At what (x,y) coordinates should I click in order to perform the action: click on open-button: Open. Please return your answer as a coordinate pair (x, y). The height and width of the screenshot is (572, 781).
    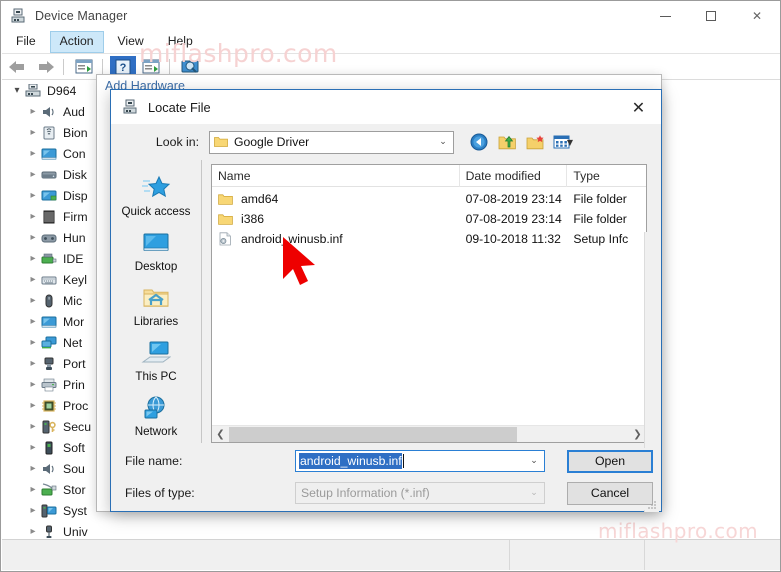
    Looking at the image, I should click on (610, 461).